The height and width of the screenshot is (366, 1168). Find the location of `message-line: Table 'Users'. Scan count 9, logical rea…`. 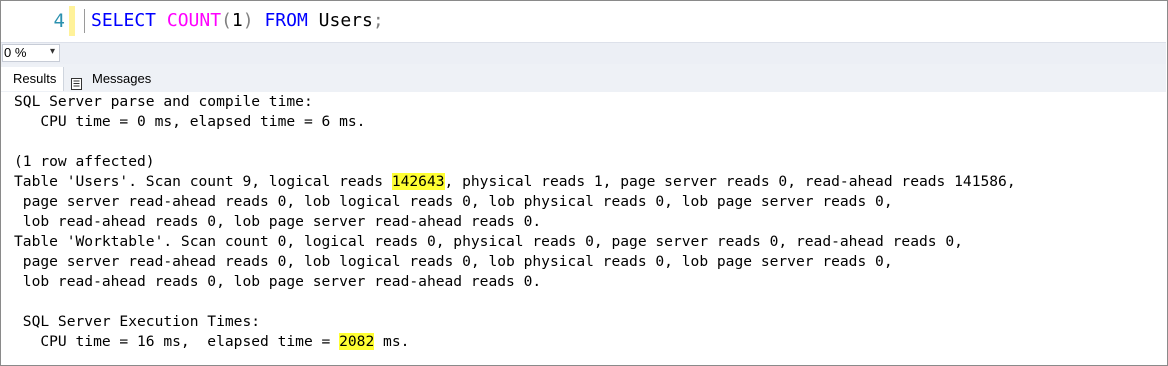

message-line: Table 'Users'. Scan count 9, logical rea… is located at coordinates (515, 182).